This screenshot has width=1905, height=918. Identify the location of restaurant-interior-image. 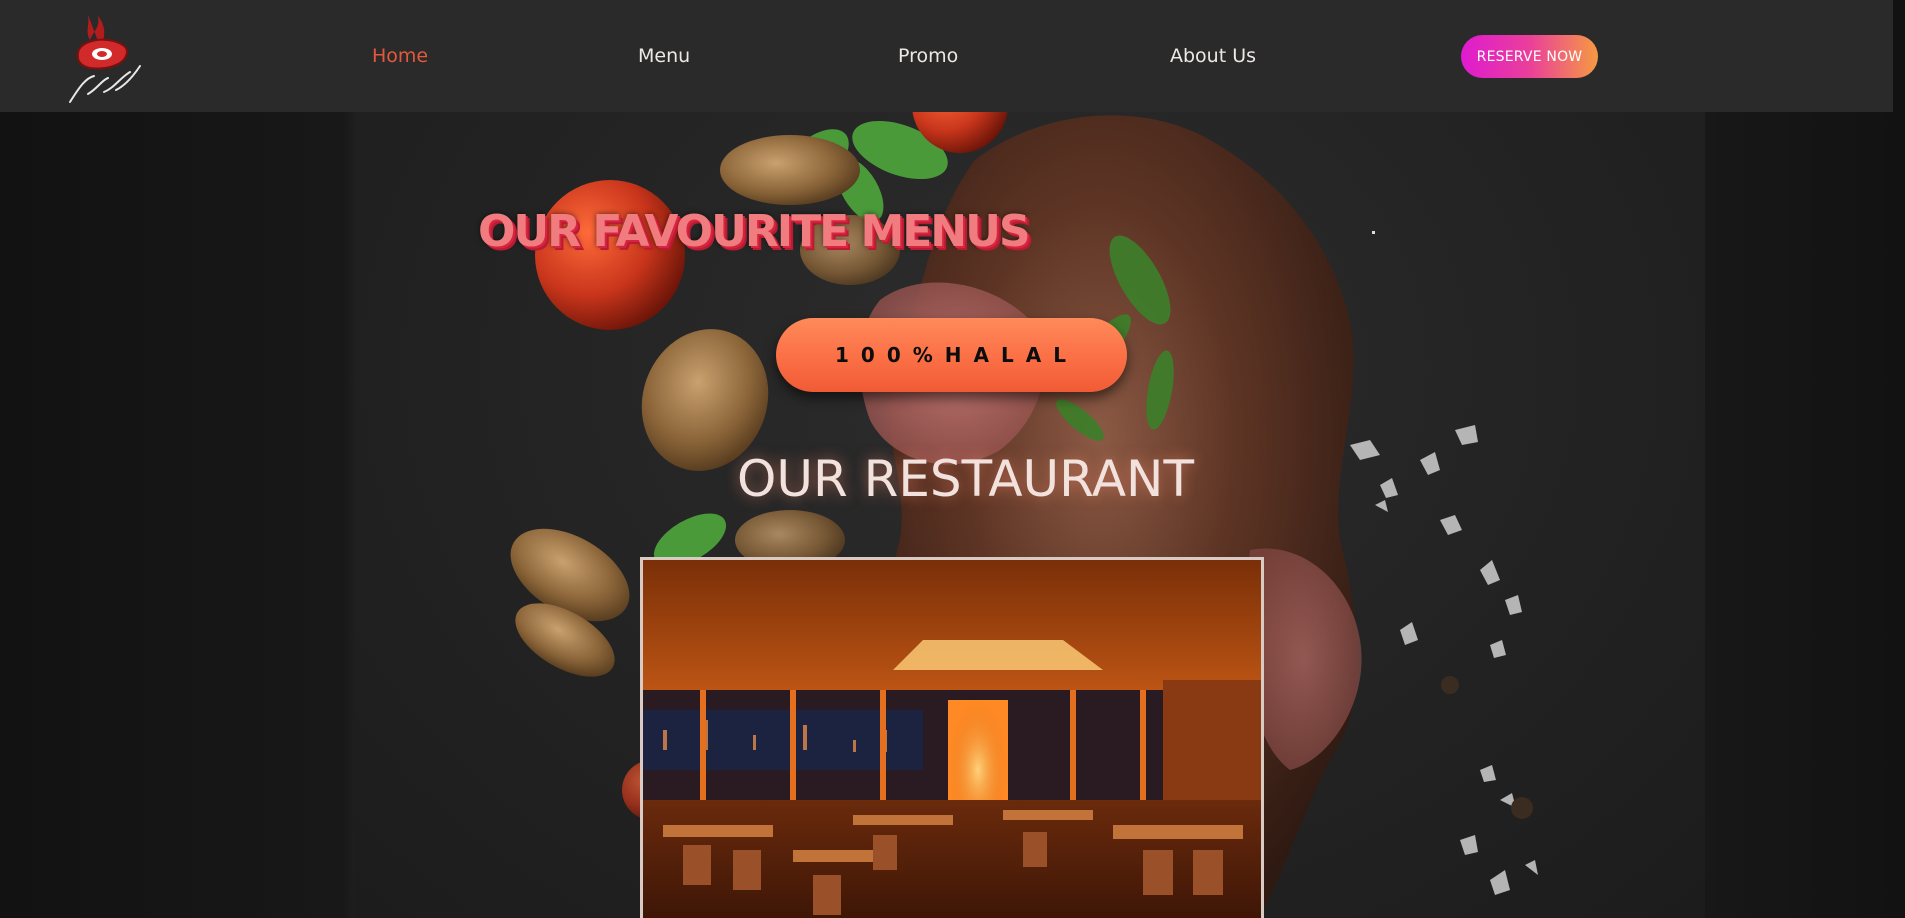
(952, 739).